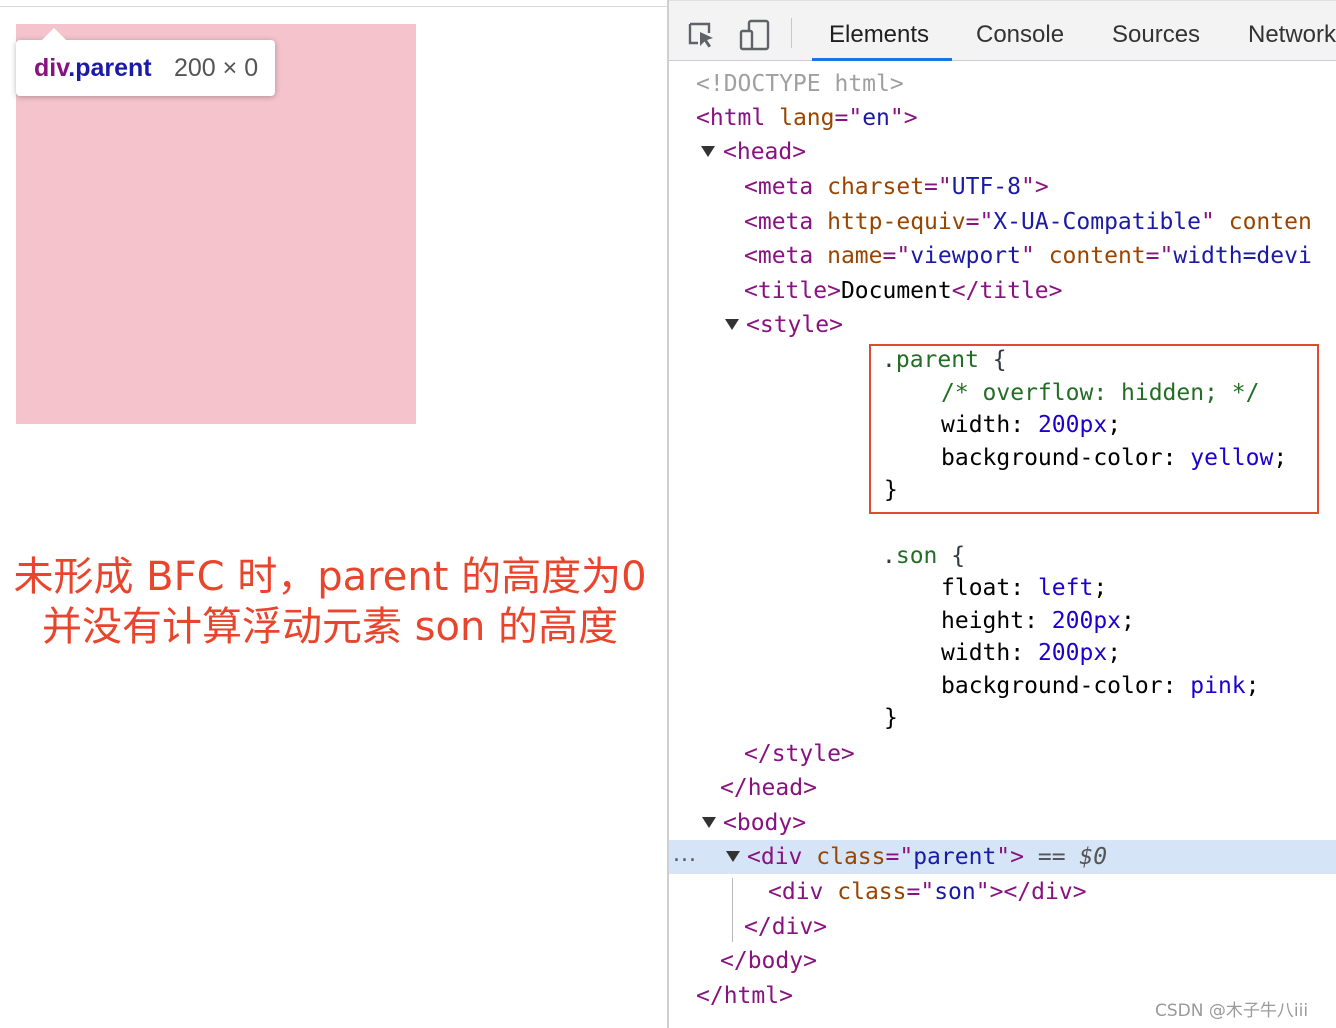  Describe the element at coordinates (876, 187) in the screenshot. I see `meta-attr: charset` at that location.